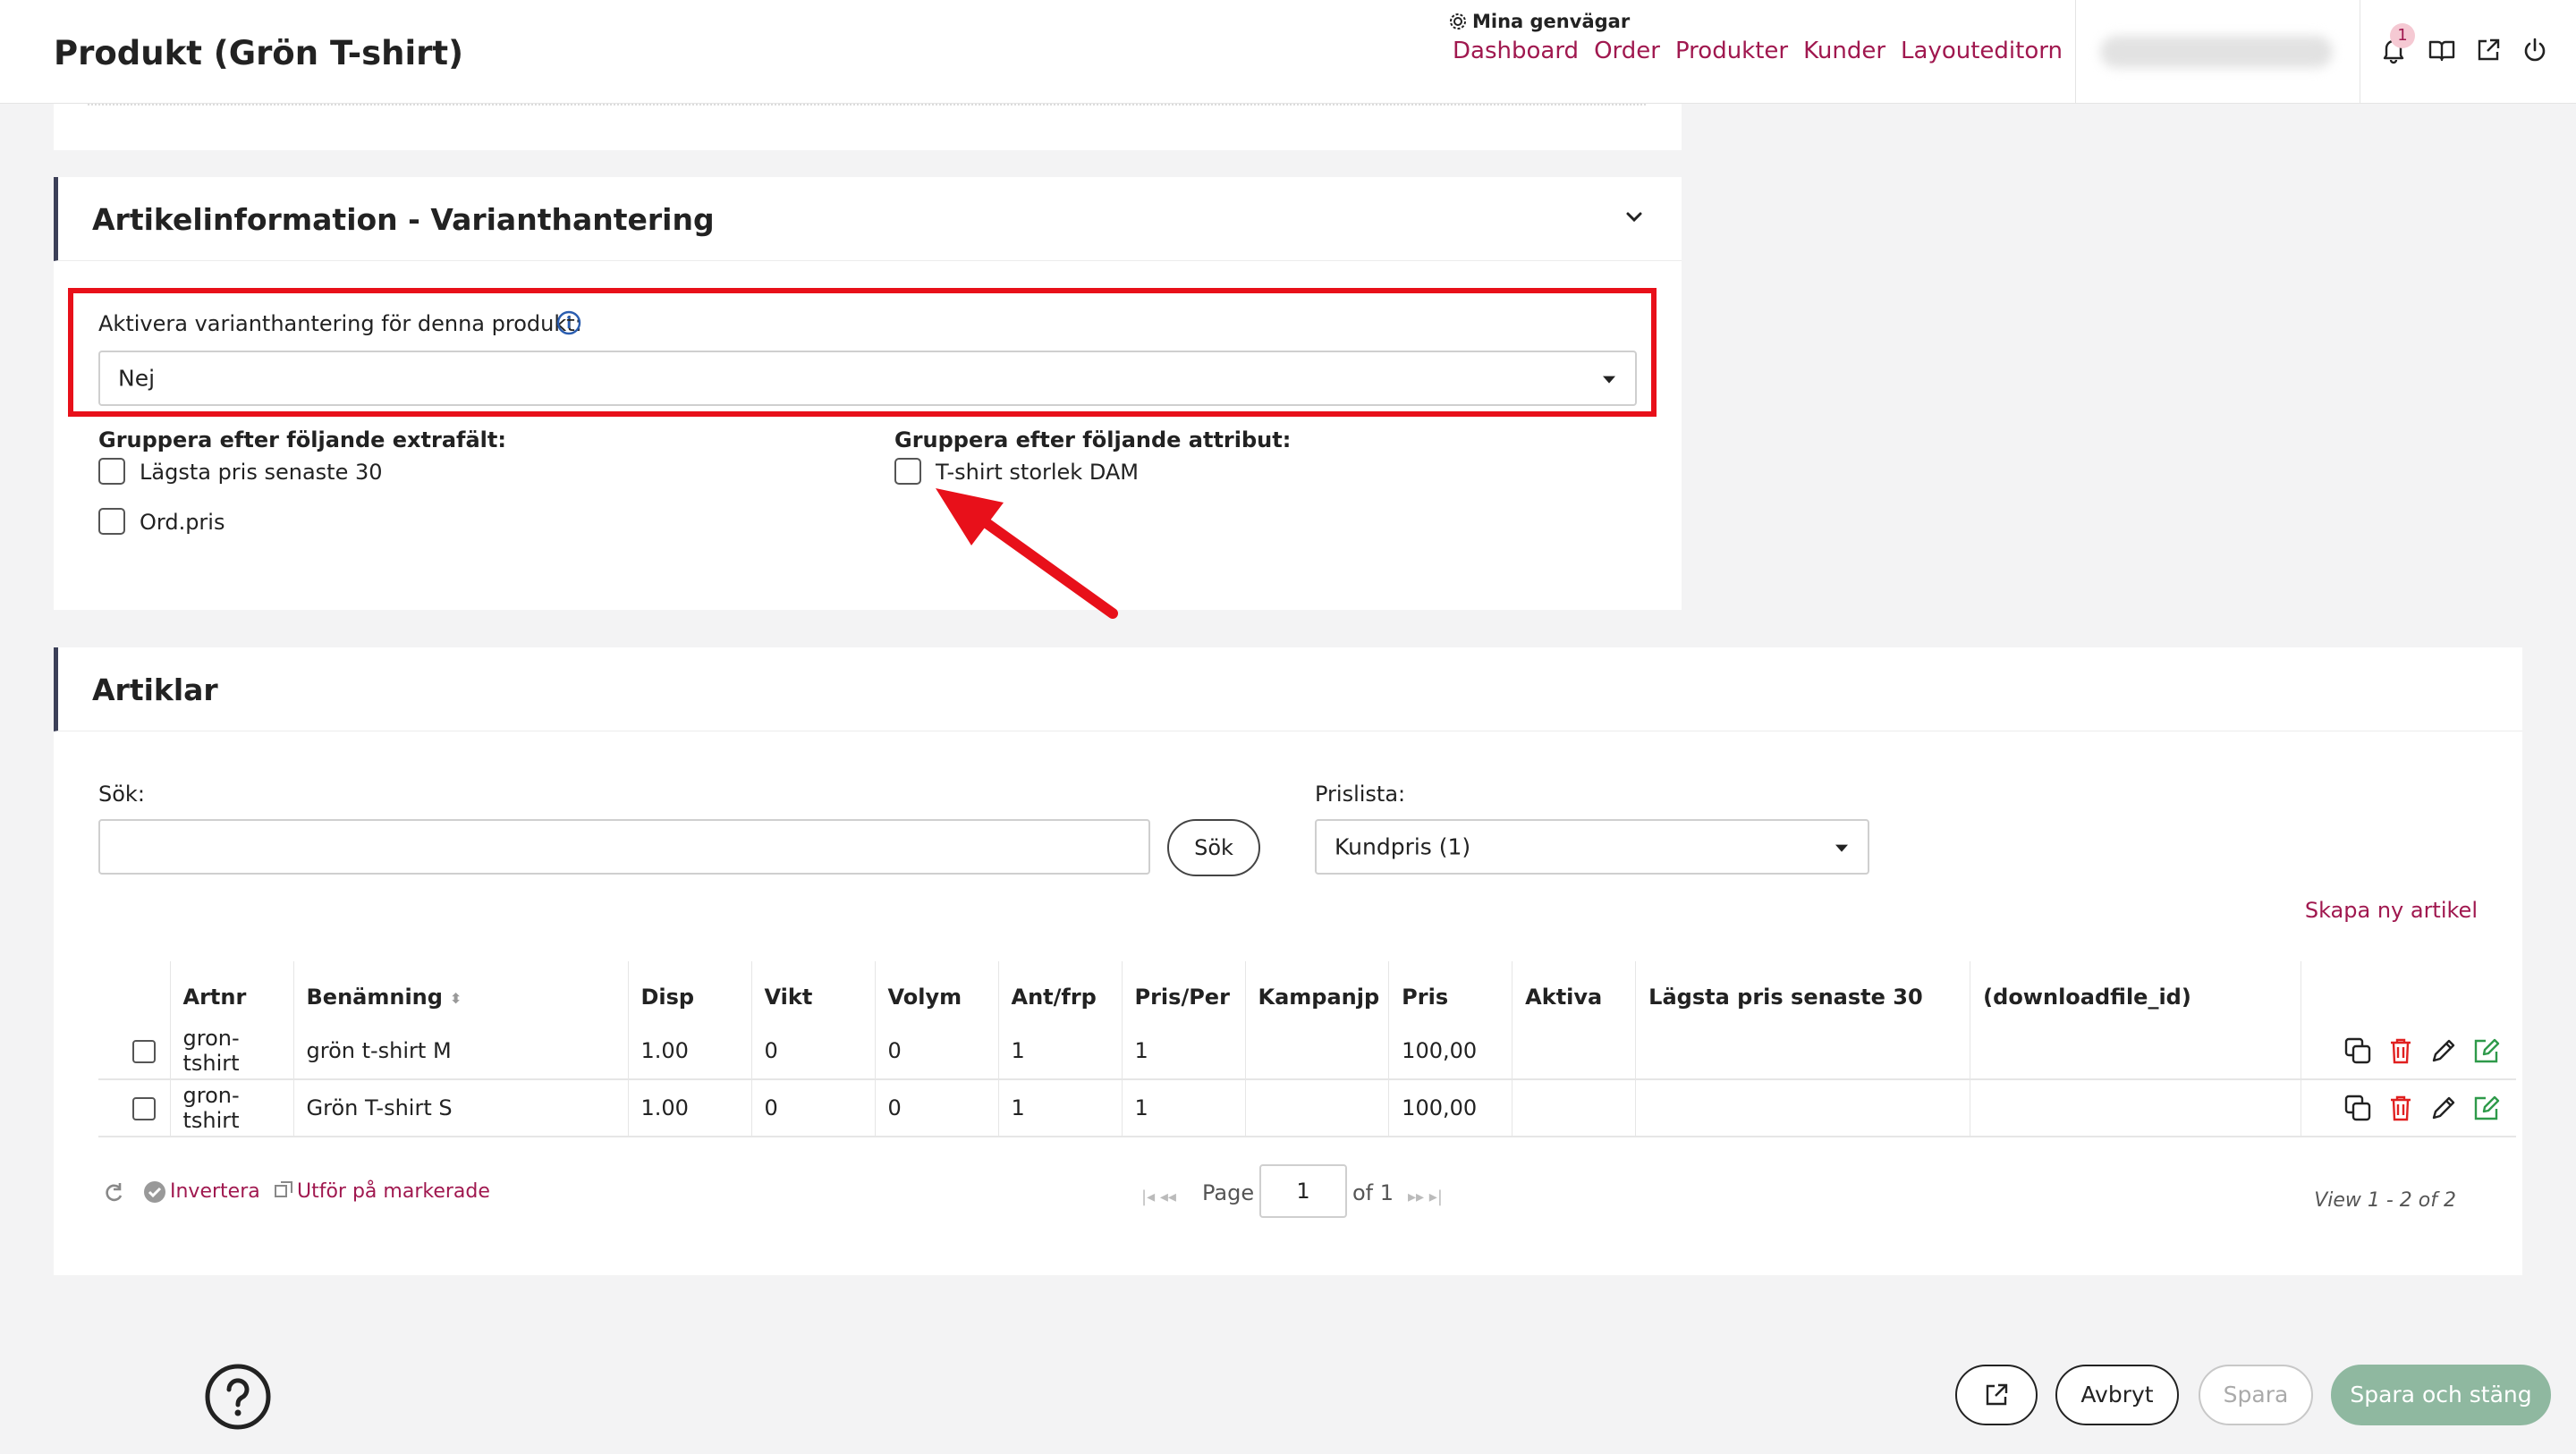  I want to click on search-button: Sök, so click(1213, 847).